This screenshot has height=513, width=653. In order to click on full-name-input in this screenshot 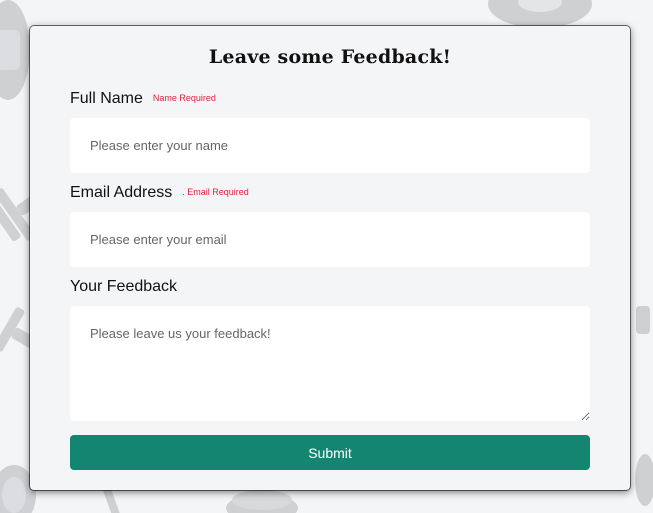, I will do `click(330, 145)`.